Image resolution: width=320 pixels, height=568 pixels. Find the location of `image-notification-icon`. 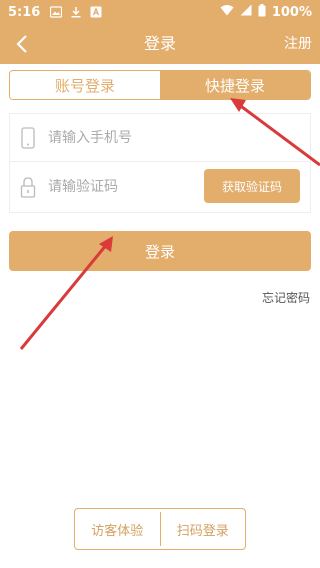

image-notification-icon is located at coordinates (56, 12).